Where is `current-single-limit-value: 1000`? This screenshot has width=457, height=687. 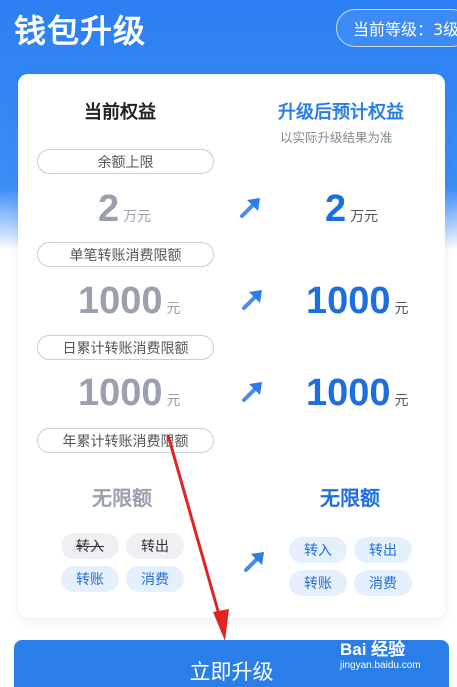
current-single-limit-value: 1000 is located at coordinates (120, 301).